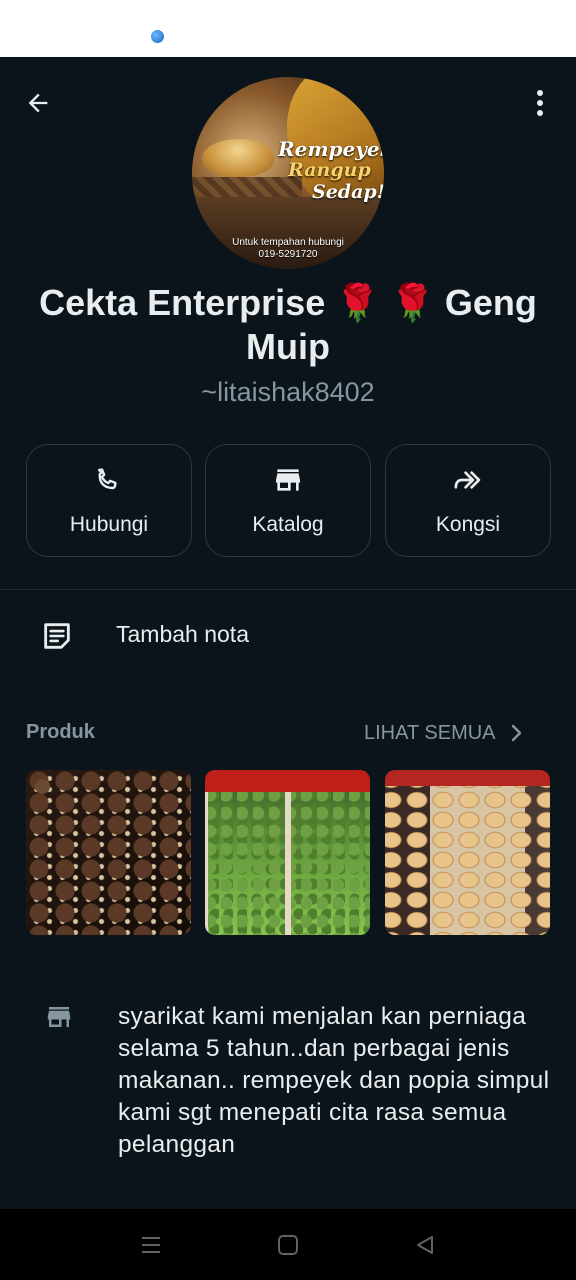 The height and width of the screenshot is (1280, 576). I want to click on catalog-button-label: Katalog, so click(288, 524).